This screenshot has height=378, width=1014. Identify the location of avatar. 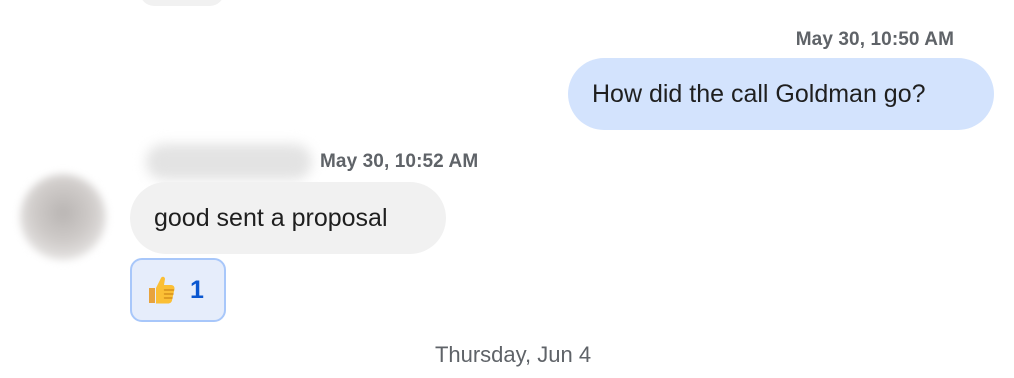
(63, 217).